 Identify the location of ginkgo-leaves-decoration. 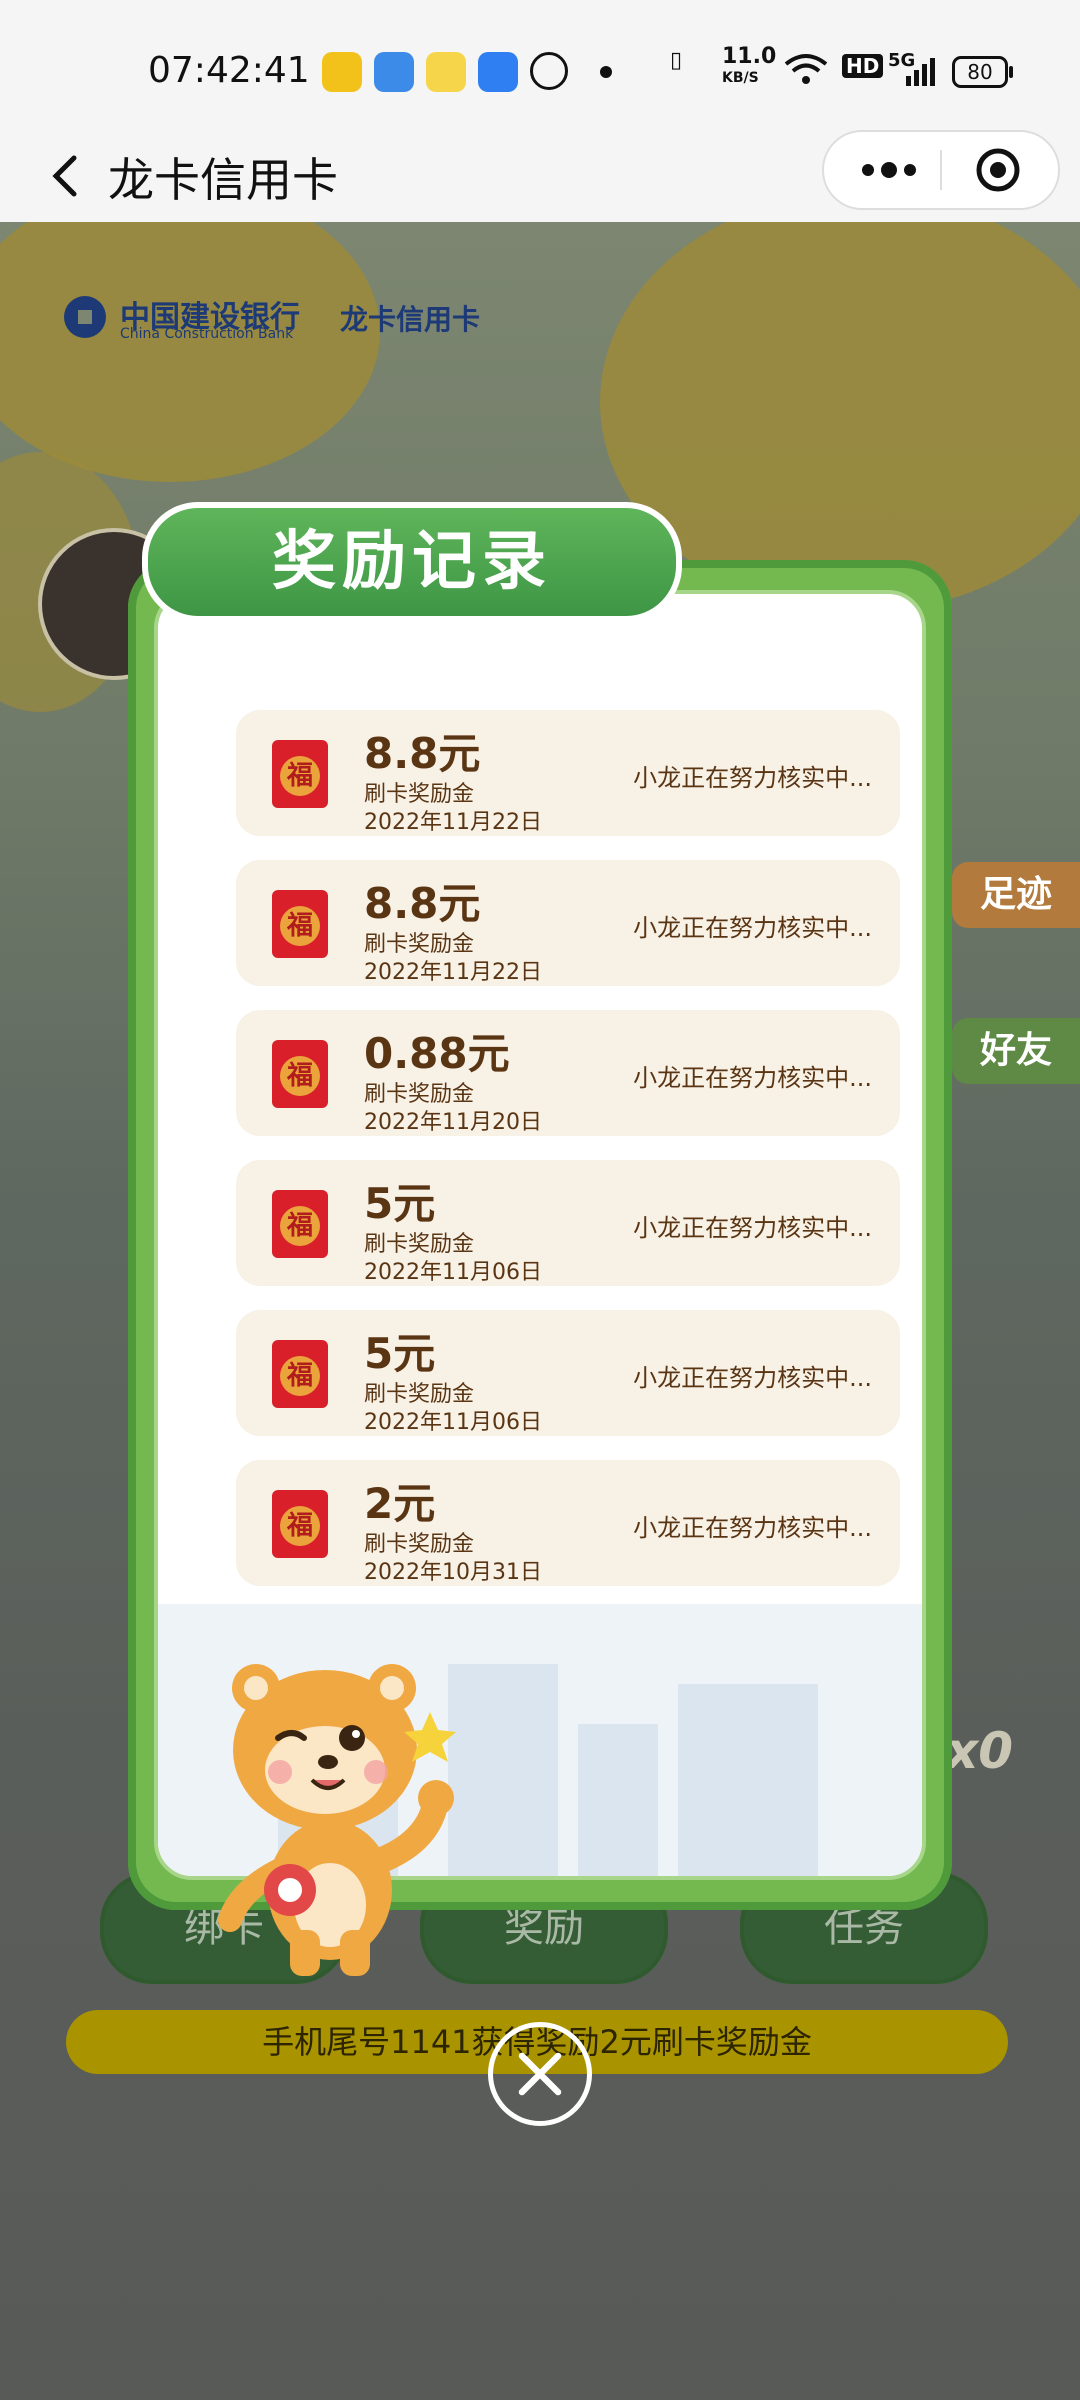
(190, 352).